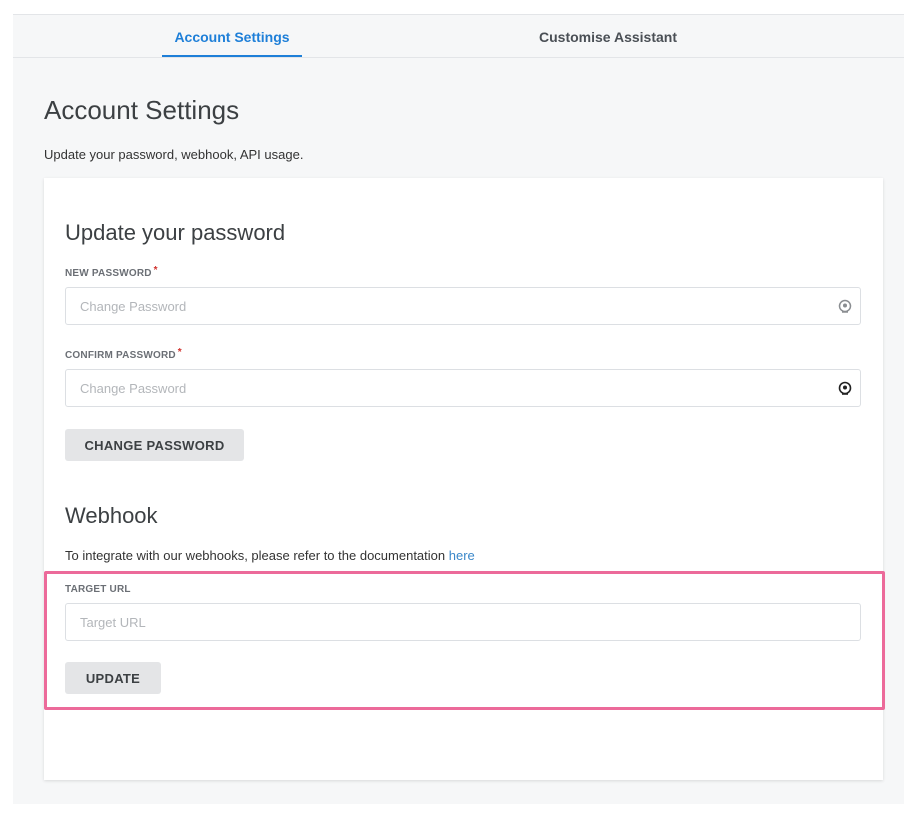  I want to click on new-password-label: NEW PASSWORD *, so click(111, 272).